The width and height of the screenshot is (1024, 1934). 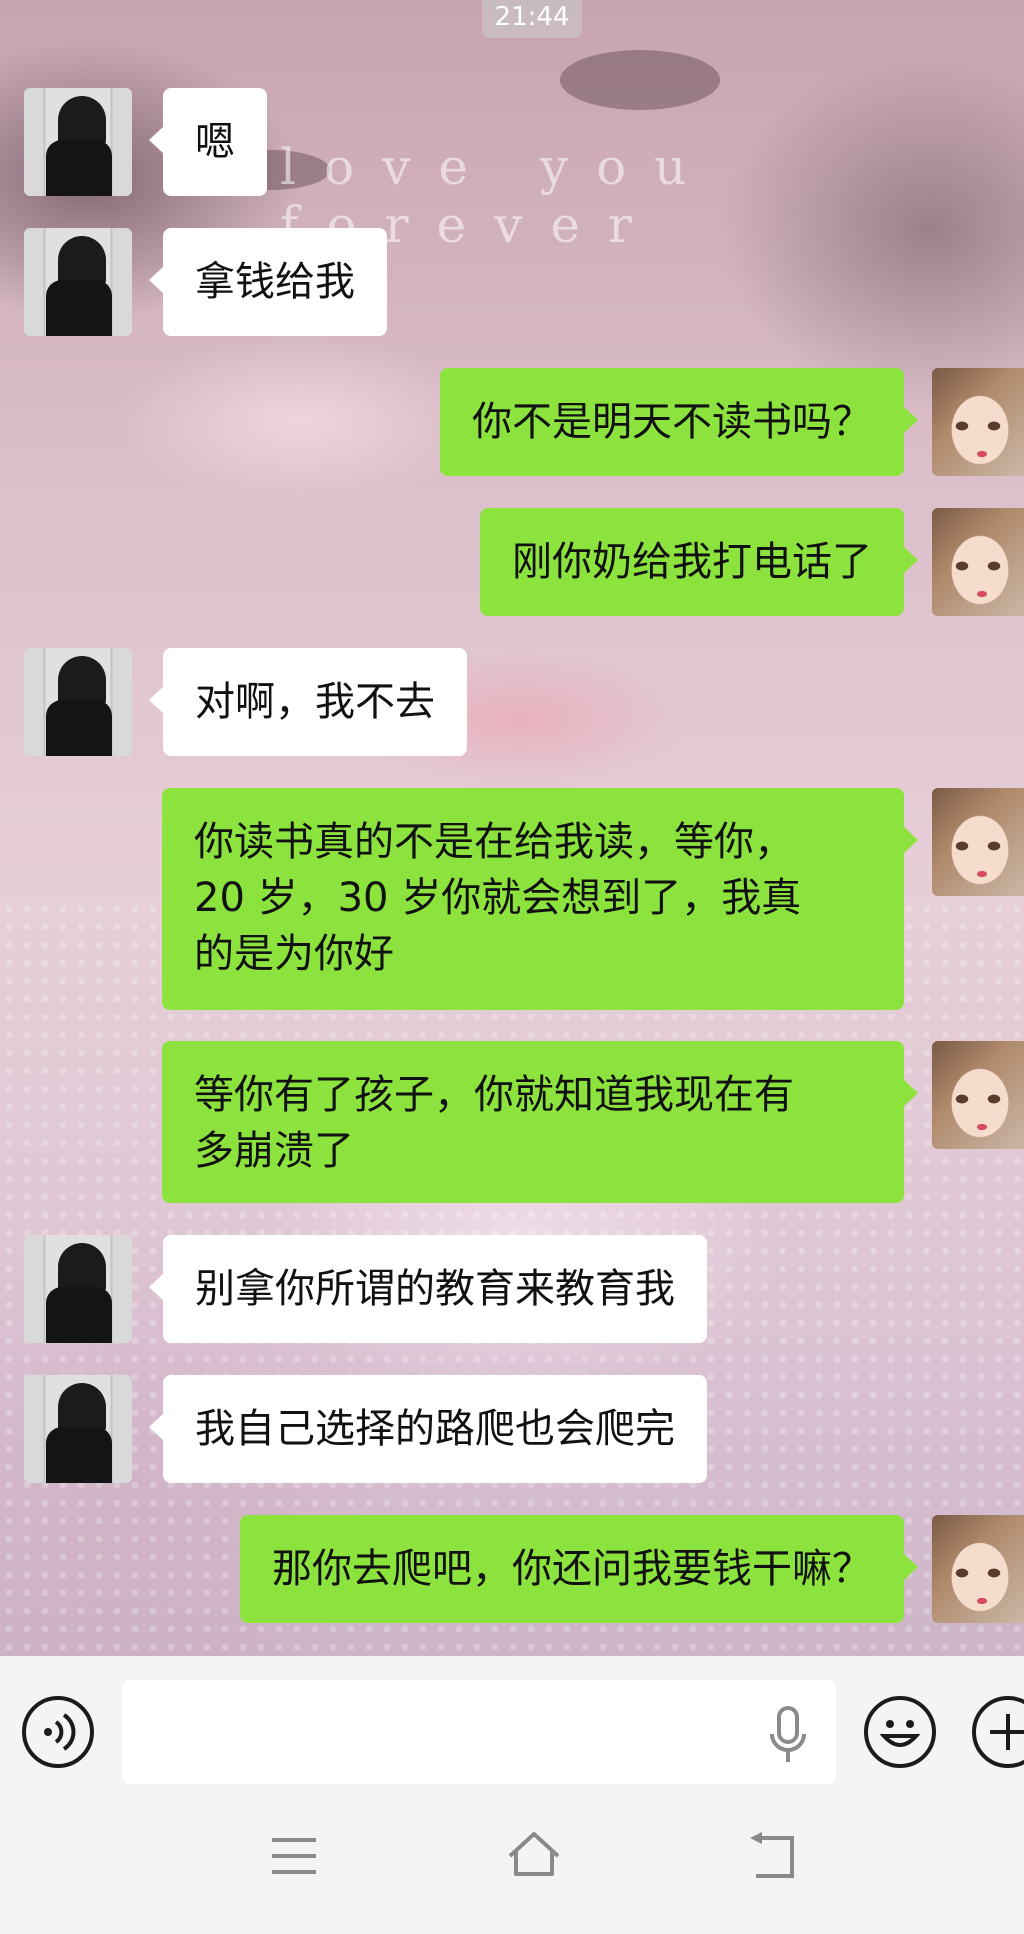 I want to click on microphone-icon, so click(x=788, y=1734).